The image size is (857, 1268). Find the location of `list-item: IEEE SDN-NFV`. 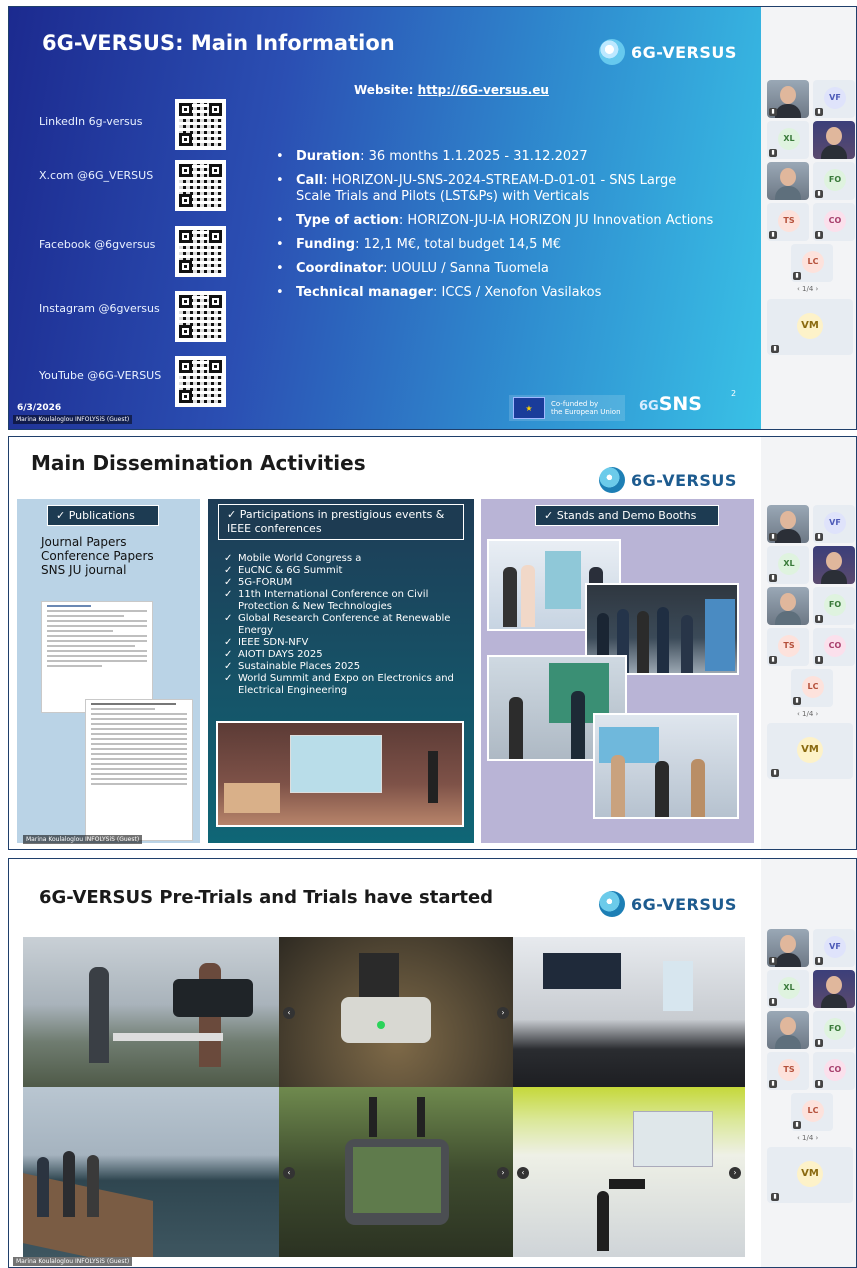

list-item: IEEE SDN-NFV is located at coordinates (346, 643).